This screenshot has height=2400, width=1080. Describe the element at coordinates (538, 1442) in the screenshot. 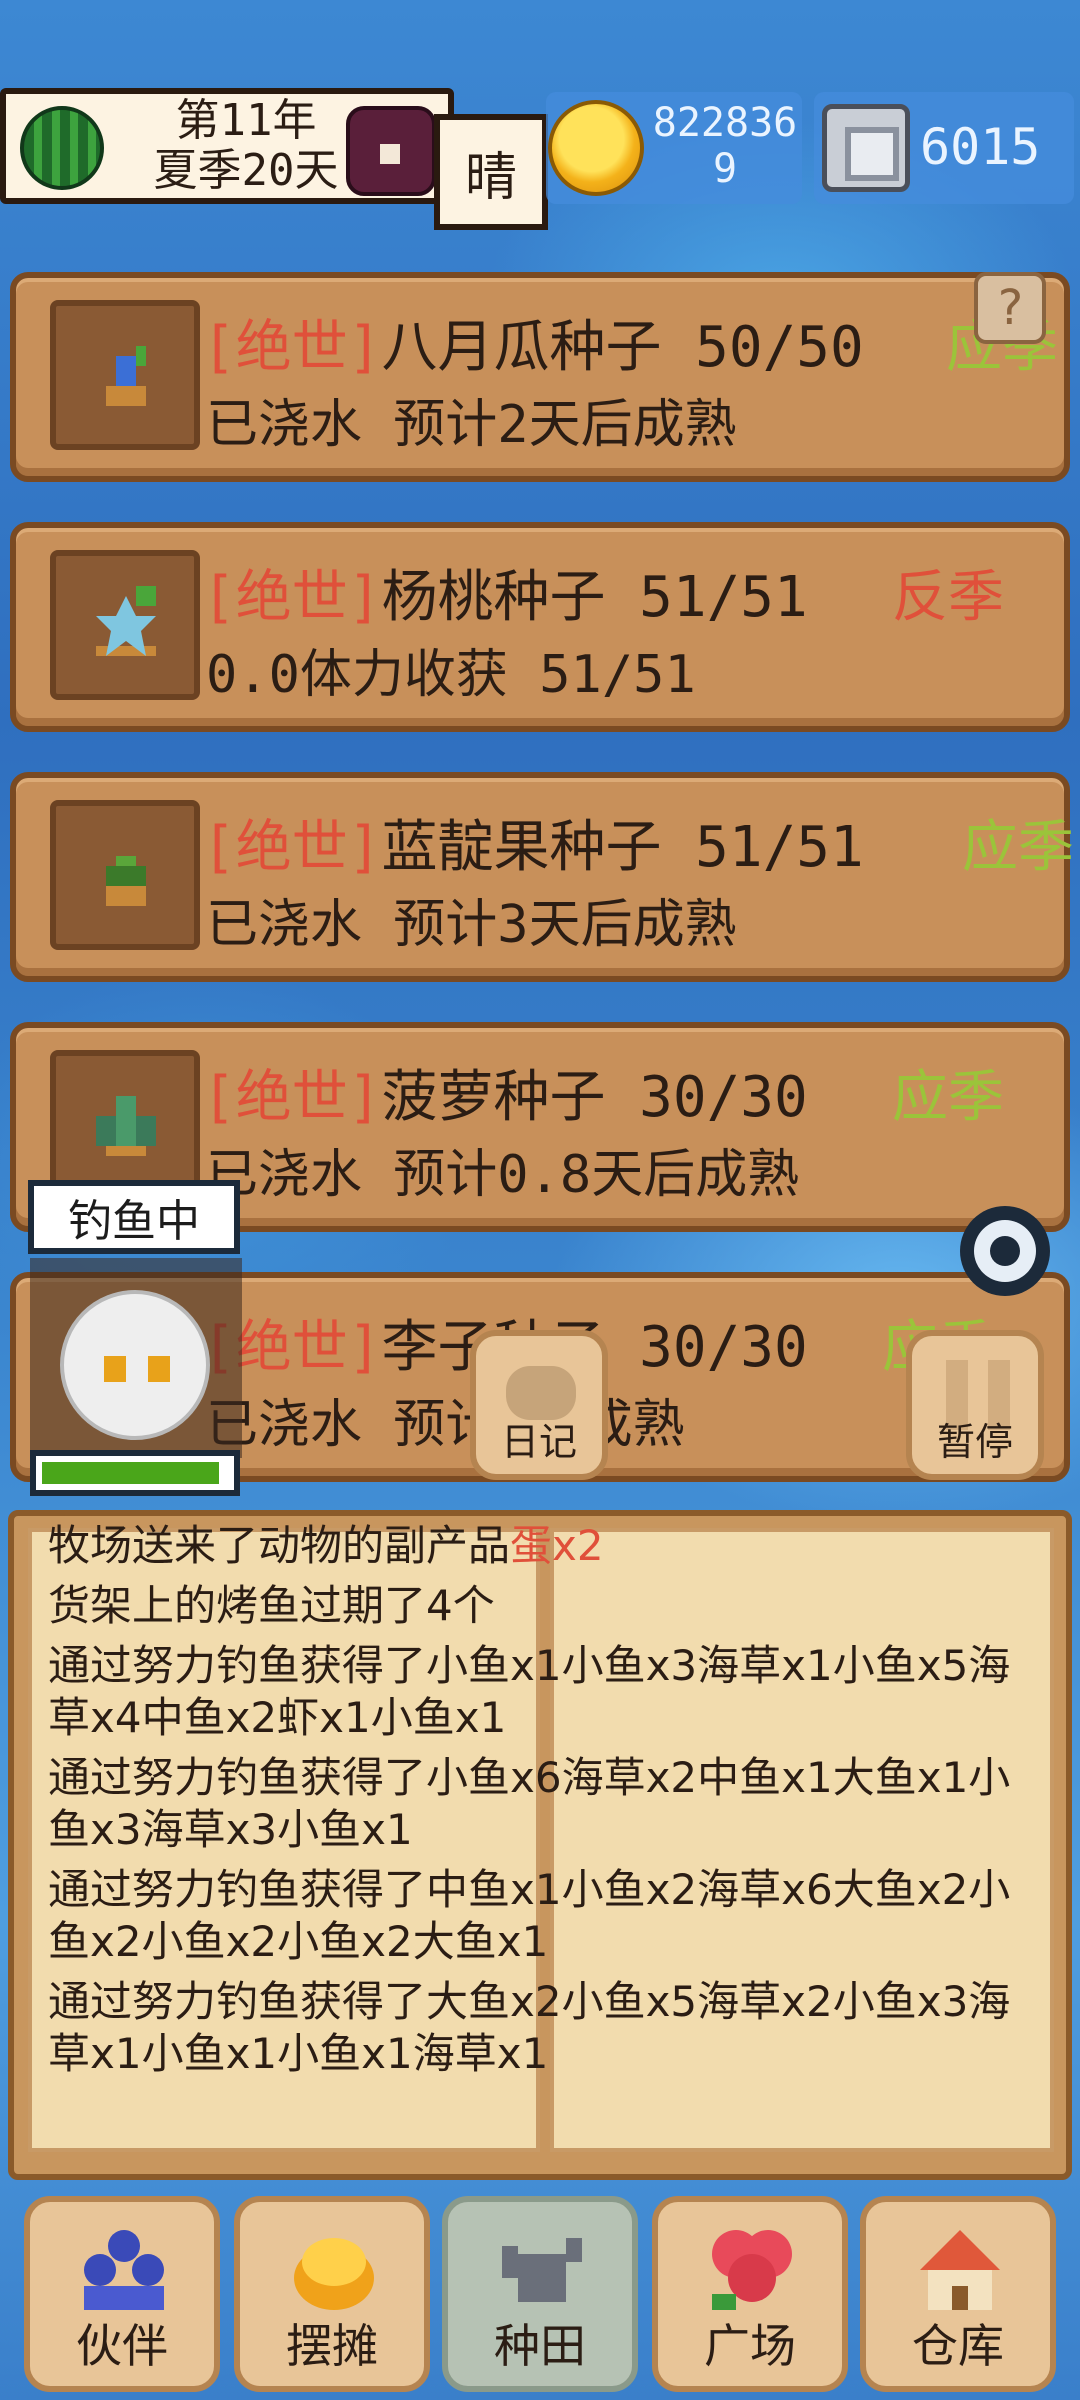

I see `diary-label: 日记` at that location.